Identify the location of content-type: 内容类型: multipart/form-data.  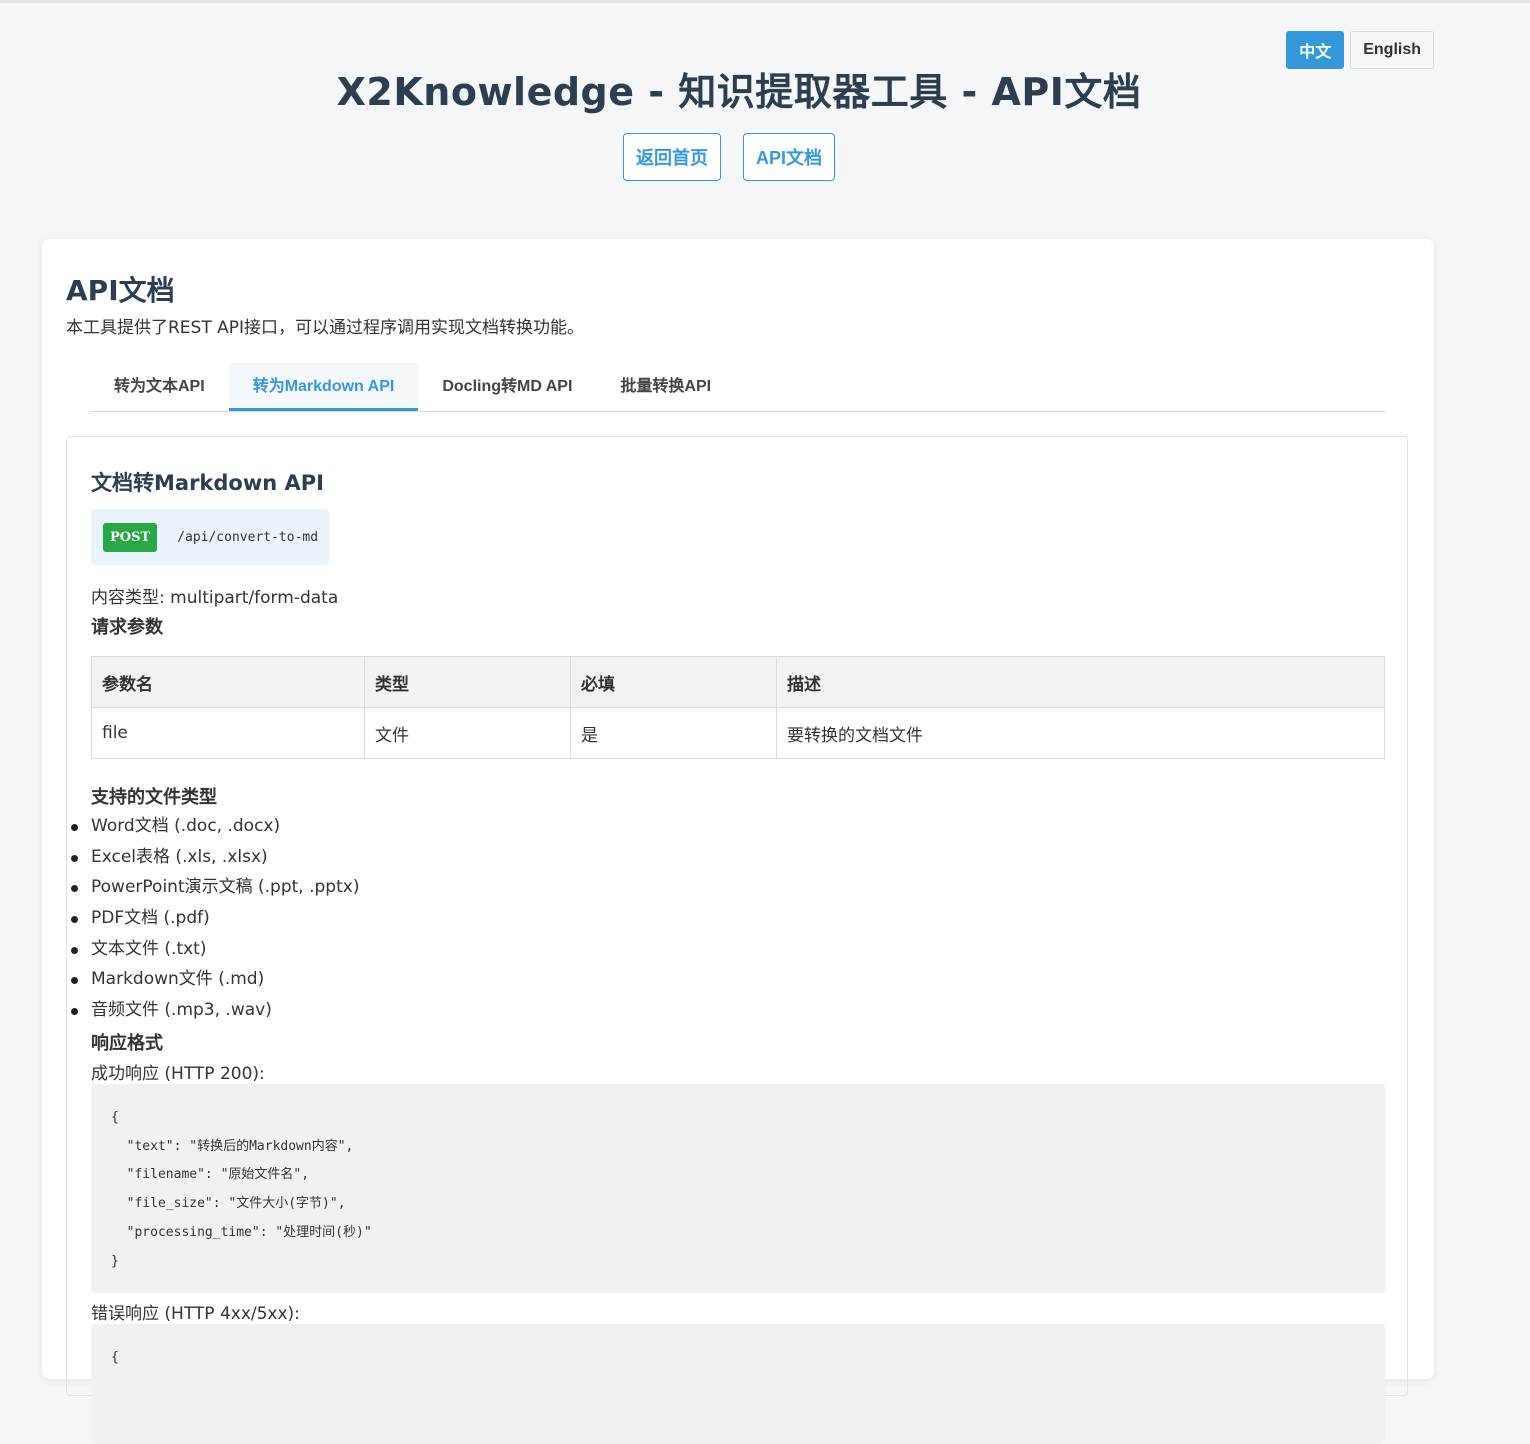
(215, 598).